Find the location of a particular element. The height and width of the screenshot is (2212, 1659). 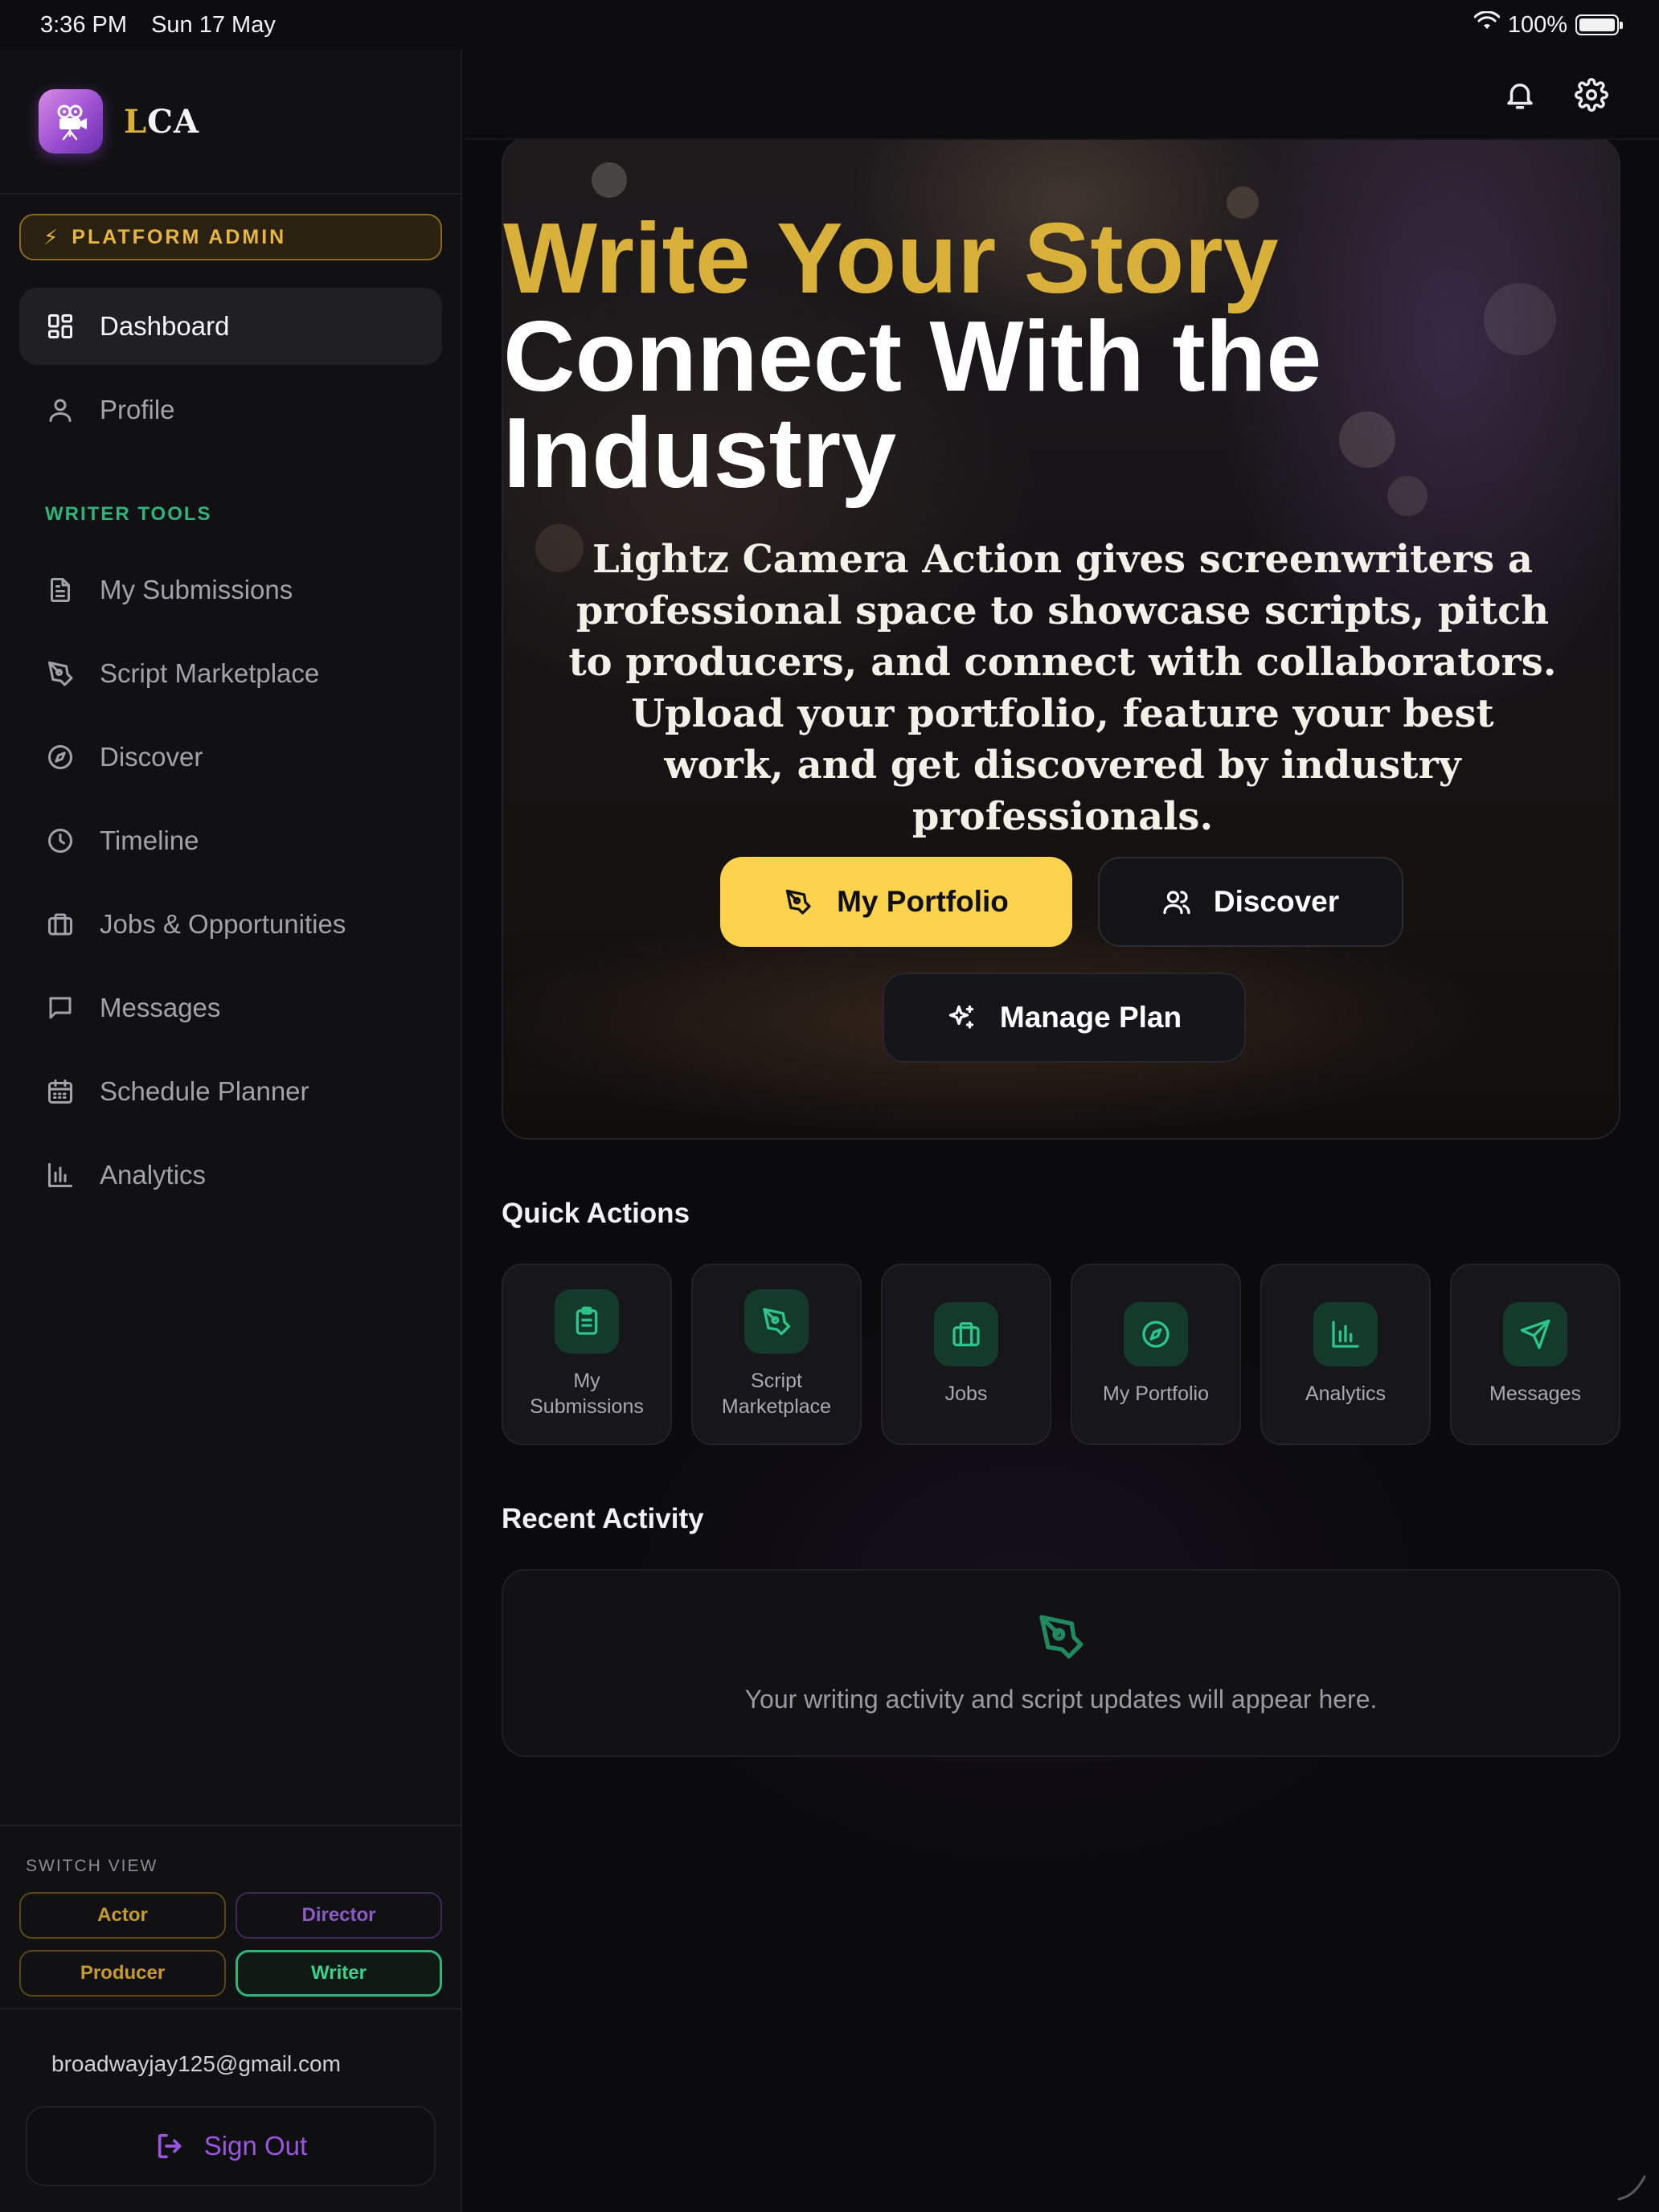

my-portfolio-button: My Portfolio is located at coordinates (896, 902).